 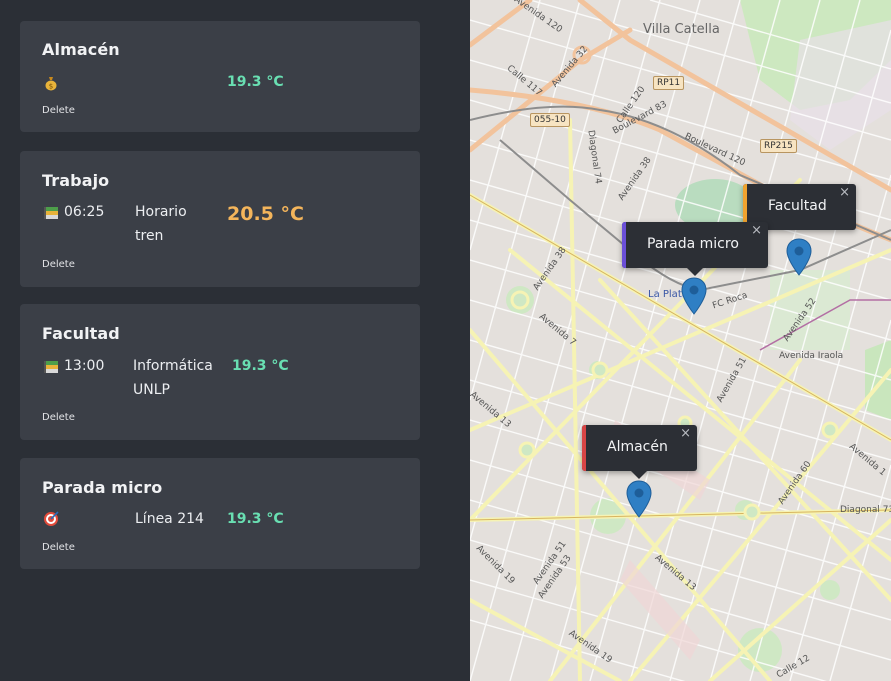 I want to click on map-marker-parada-micro, so click(x=694, y=296).